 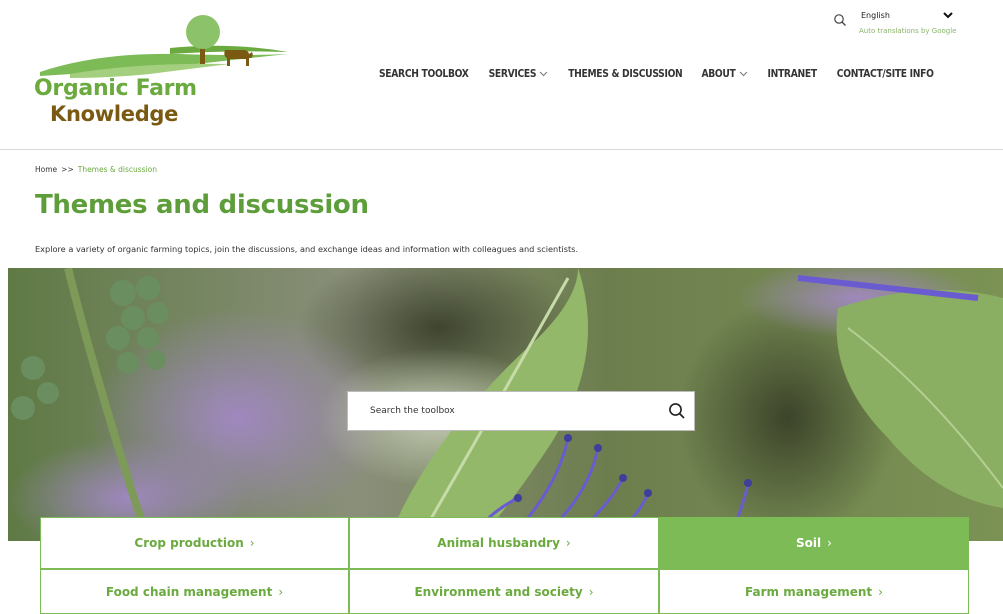 What do you see at coordinates (521, 411) in the screenshot?
I see `toolbox-search-input: Search the toolbox` at bounding box center [521, 411].